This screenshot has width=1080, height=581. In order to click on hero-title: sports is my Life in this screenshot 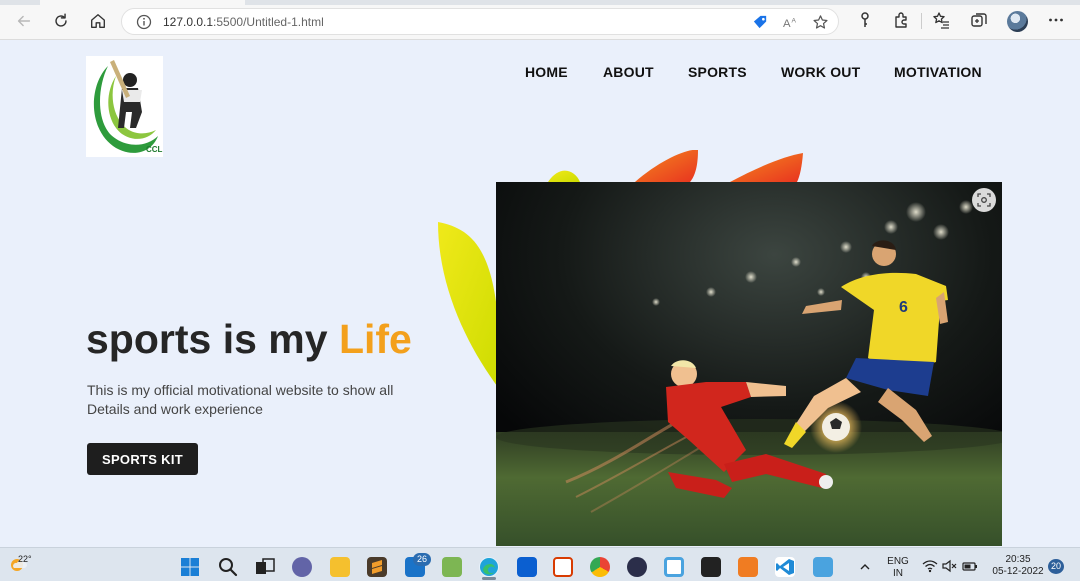, I will do `click(249, 339)`.